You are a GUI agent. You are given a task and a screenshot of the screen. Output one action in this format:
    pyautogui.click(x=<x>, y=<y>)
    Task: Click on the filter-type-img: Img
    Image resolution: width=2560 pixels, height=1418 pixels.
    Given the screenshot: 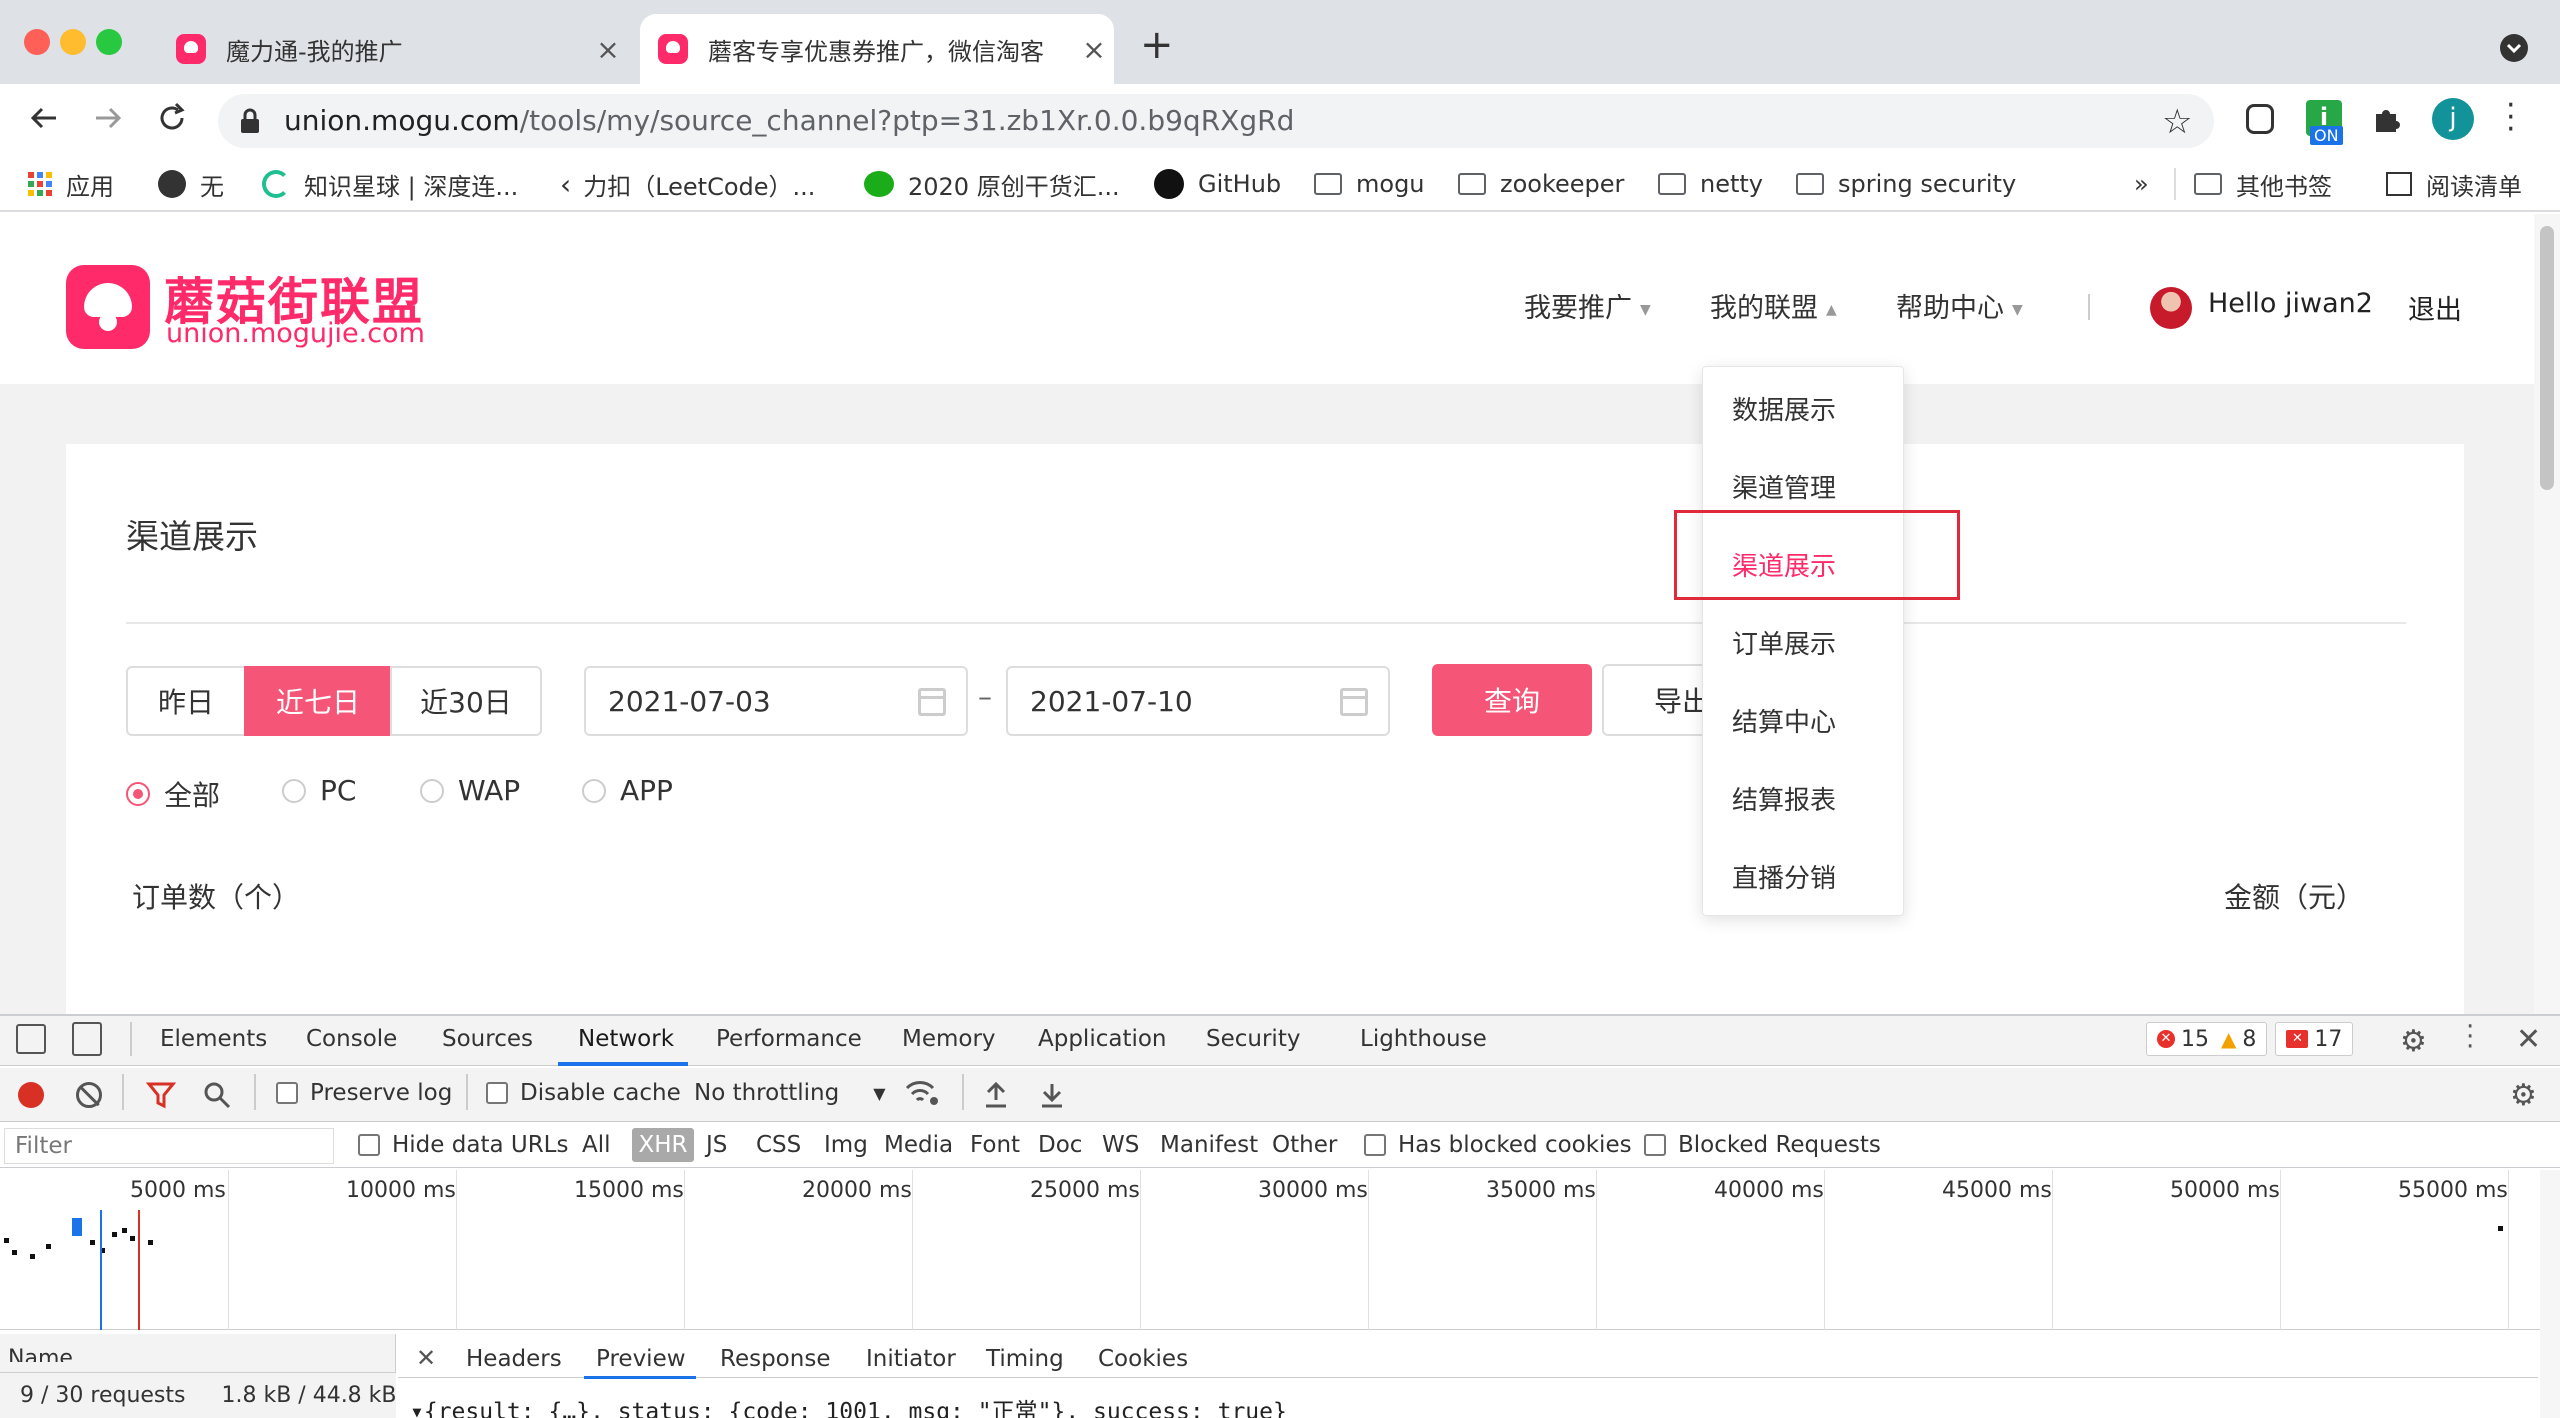 What is the action you would take?
    pyautogui.click(x=846, y=1145)
    